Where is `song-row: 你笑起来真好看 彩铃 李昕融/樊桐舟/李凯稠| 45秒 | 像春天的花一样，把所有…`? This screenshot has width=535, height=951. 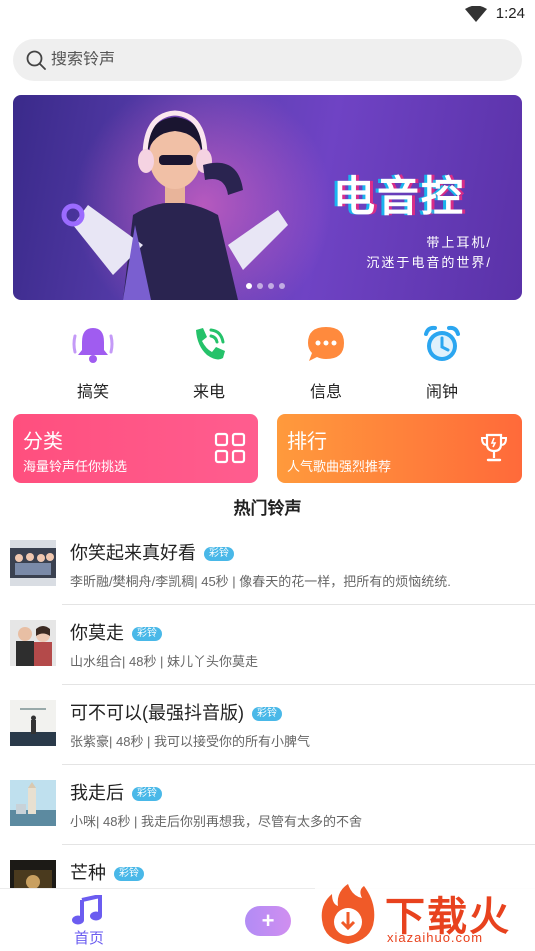 song-row: 你笑起来真好看 彩铃 李昕融/樊桐舟/李凯稠| 45秒 | 像春天的花一样，把所有… is located at coordinates (267, 565).